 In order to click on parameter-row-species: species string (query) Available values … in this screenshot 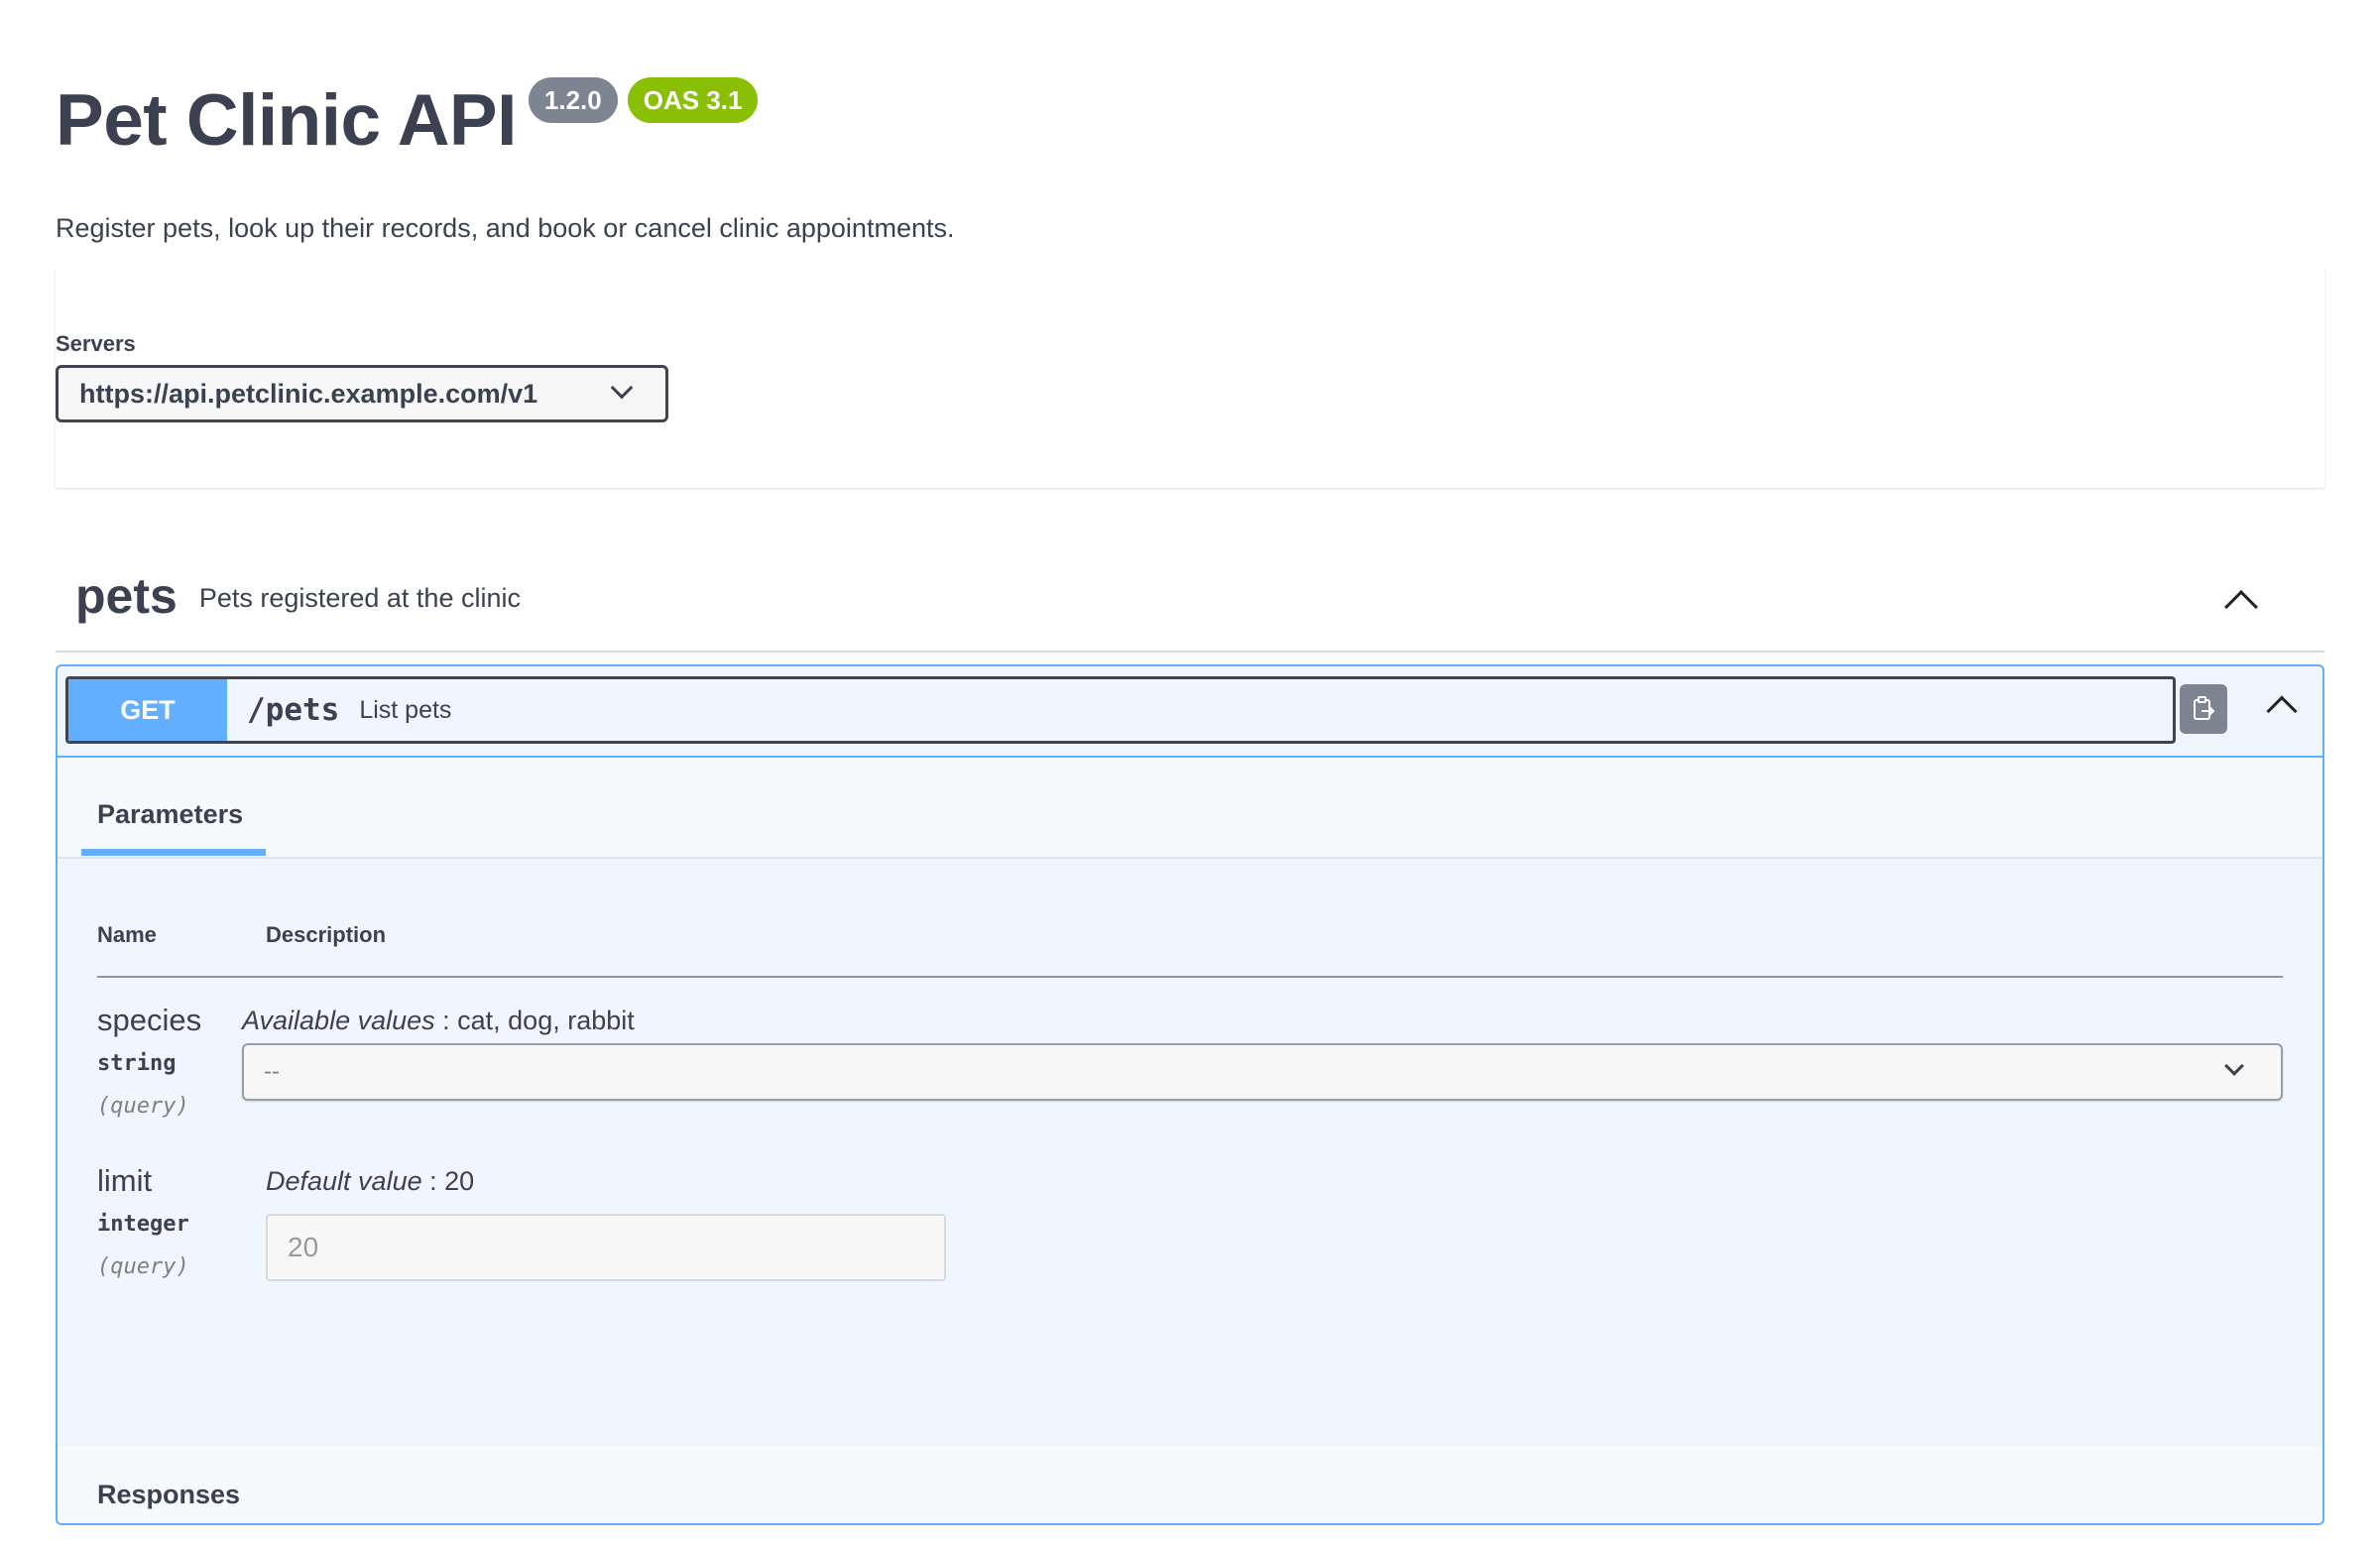, I will do `click(1190, 1060)`.